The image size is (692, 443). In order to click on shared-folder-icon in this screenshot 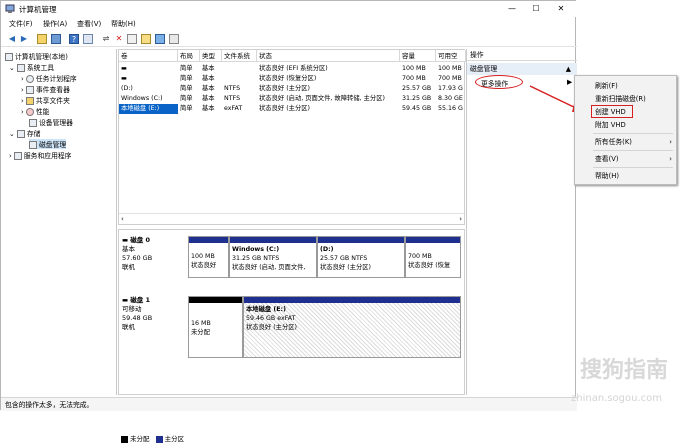, I will do `click(30, 101)`.